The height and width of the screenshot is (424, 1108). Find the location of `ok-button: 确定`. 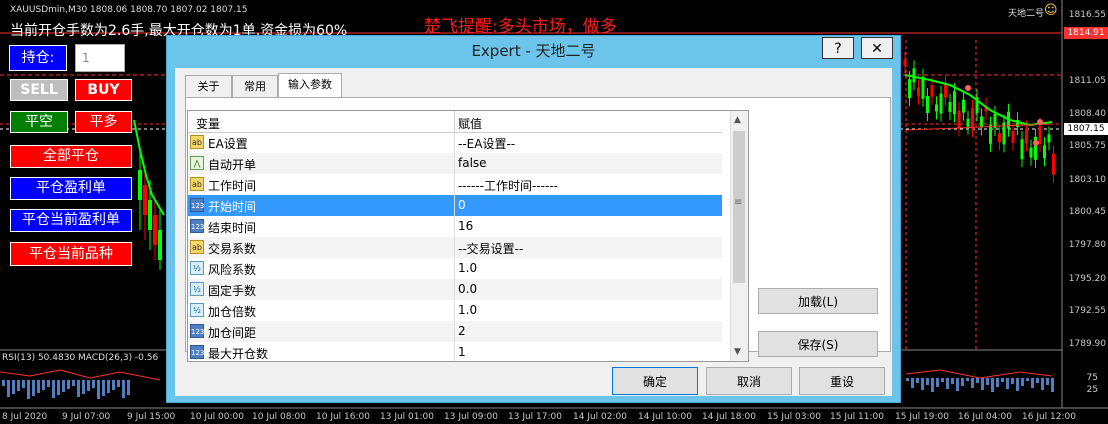

ok-button: 确定 is located at coordinates (655, 381).